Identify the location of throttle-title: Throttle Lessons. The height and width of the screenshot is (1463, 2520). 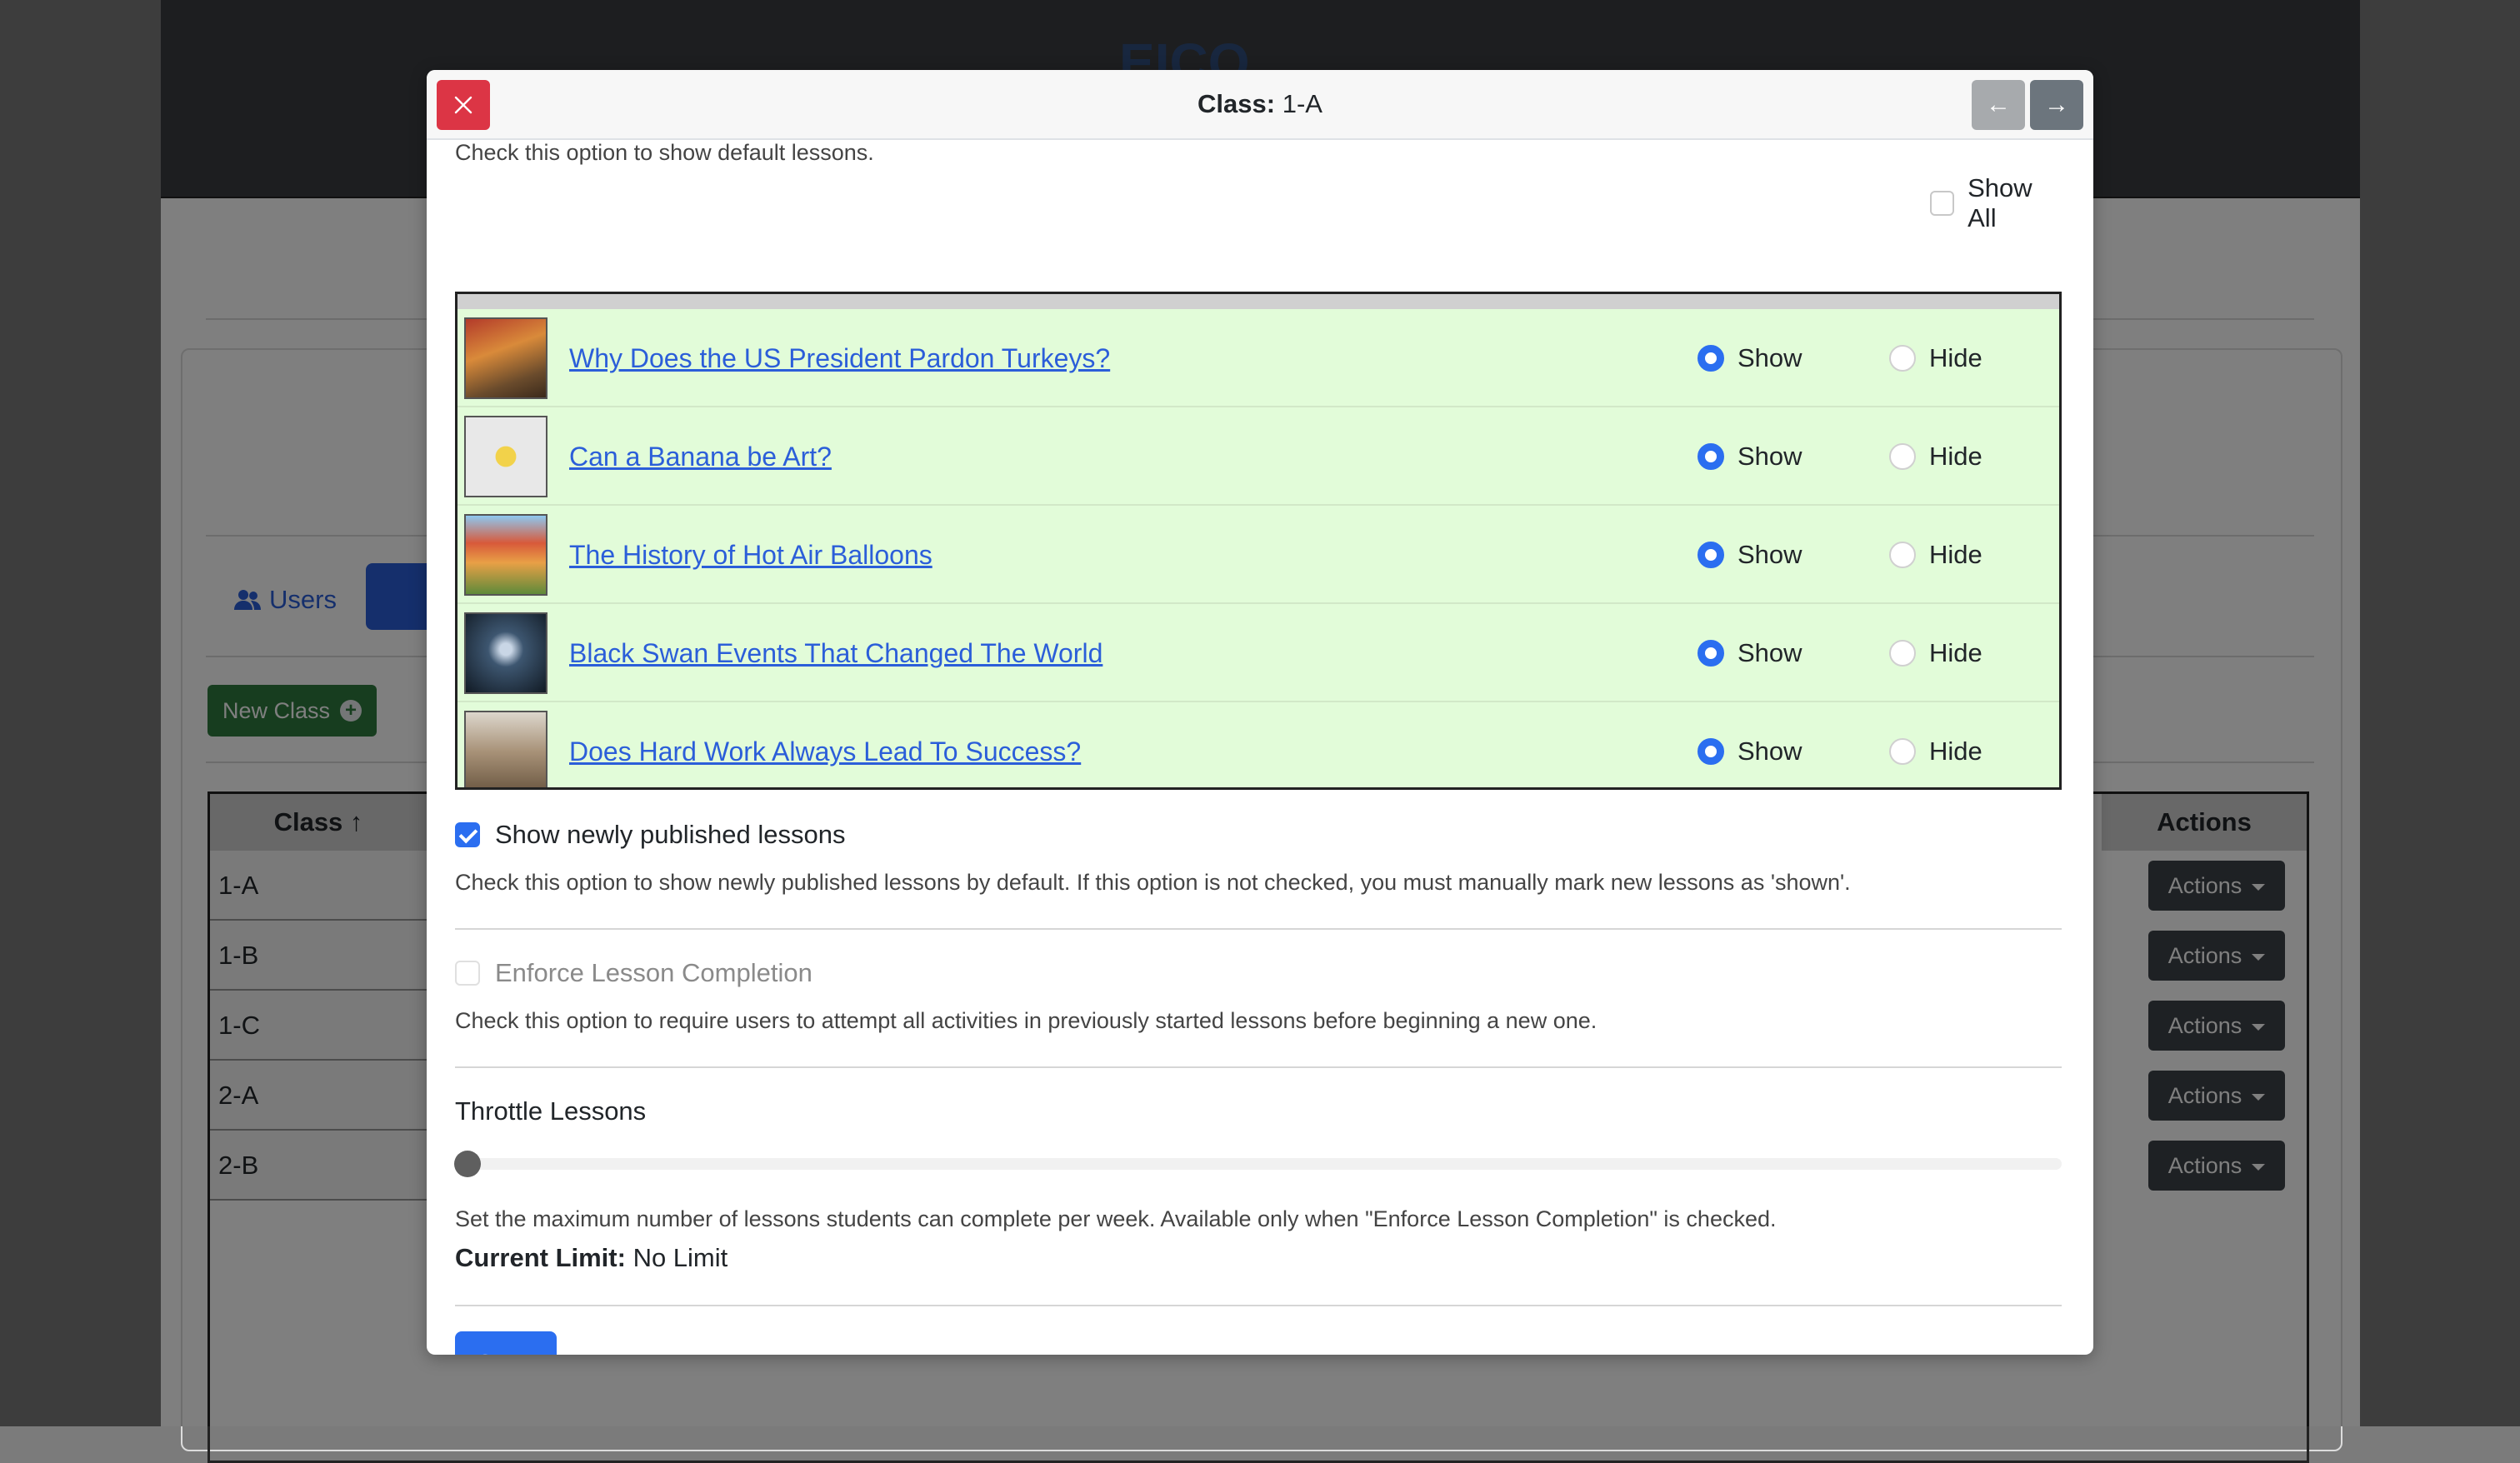
(551, 1111).